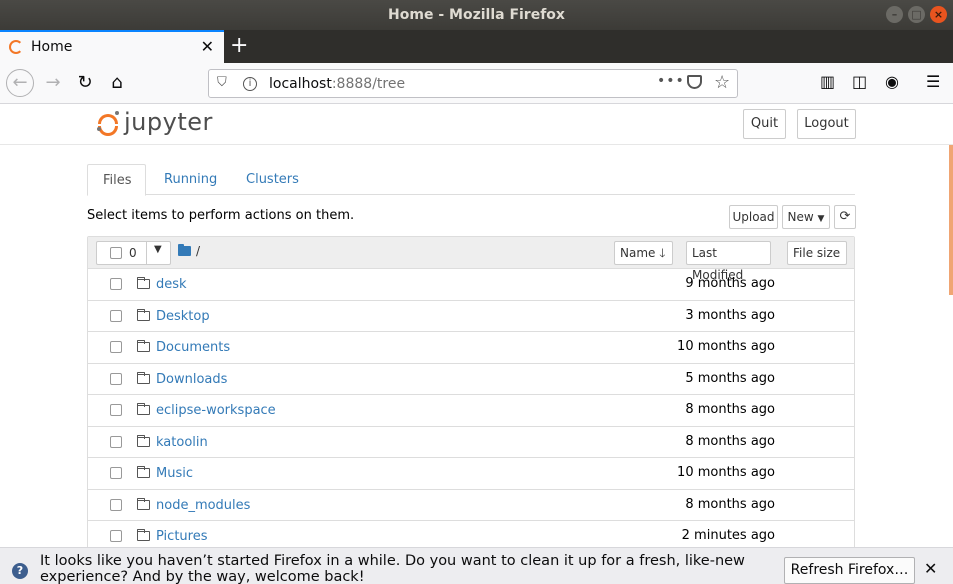  I want to click on table-row: Music 10 months ago, so click(471, 474).